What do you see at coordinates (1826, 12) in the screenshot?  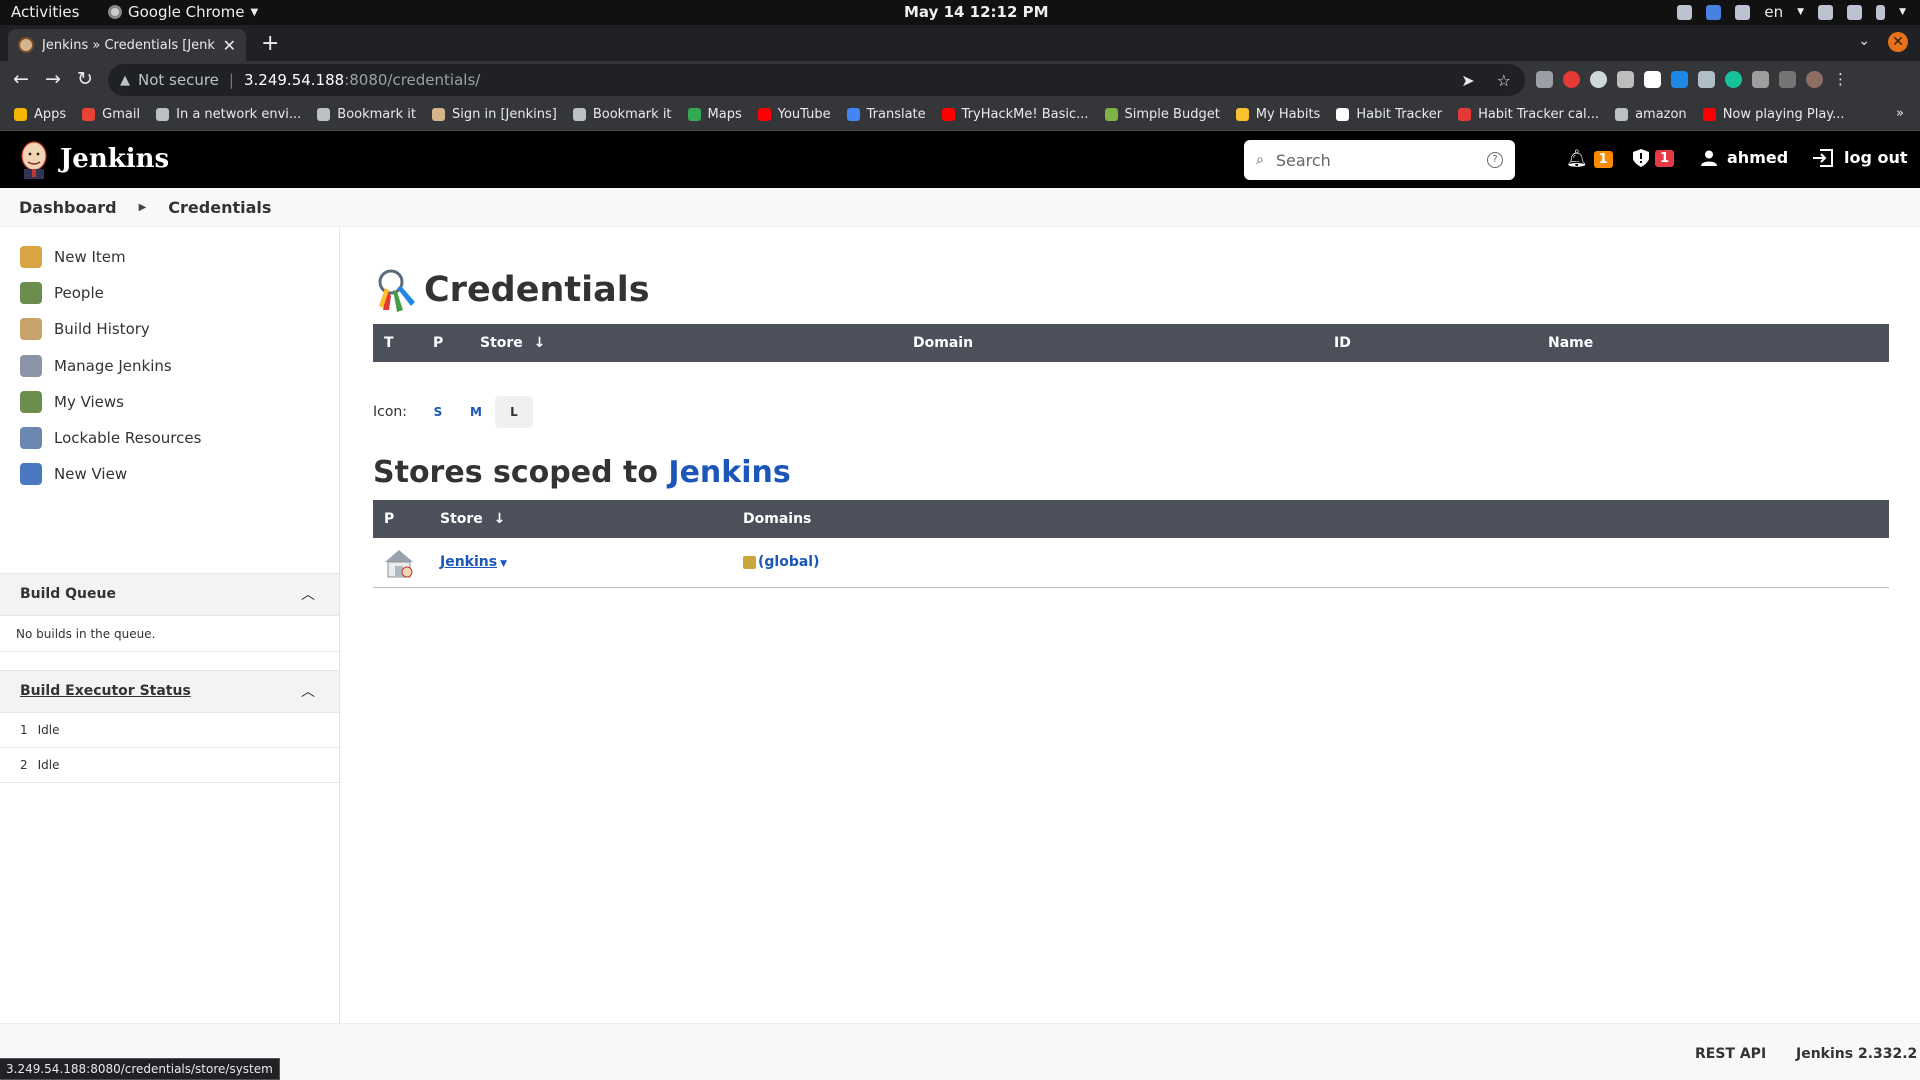 I see `wifi-icon` at bounding box center [1826, 12].